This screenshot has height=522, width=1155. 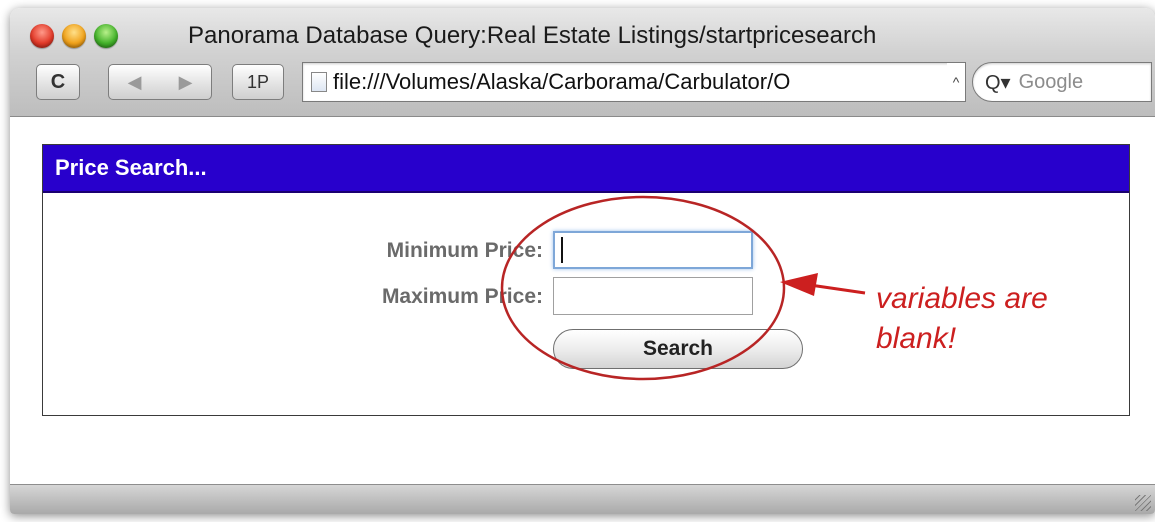 I want to click on file-icon, so click(x=319, y=82).